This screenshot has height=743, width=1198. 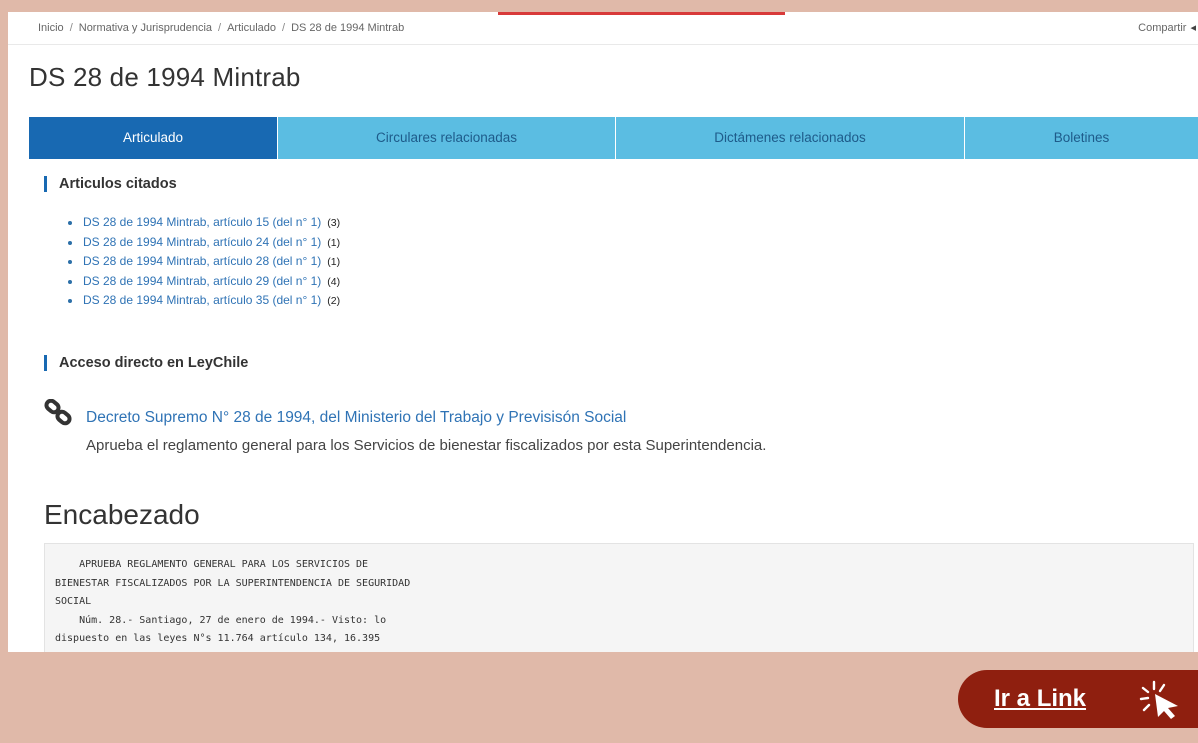 What do you see at coordinates (789, 138) in the screenshot?
I see `tab-dictamenes: Dictámenes relacionados` at bounding box center [789, 138].